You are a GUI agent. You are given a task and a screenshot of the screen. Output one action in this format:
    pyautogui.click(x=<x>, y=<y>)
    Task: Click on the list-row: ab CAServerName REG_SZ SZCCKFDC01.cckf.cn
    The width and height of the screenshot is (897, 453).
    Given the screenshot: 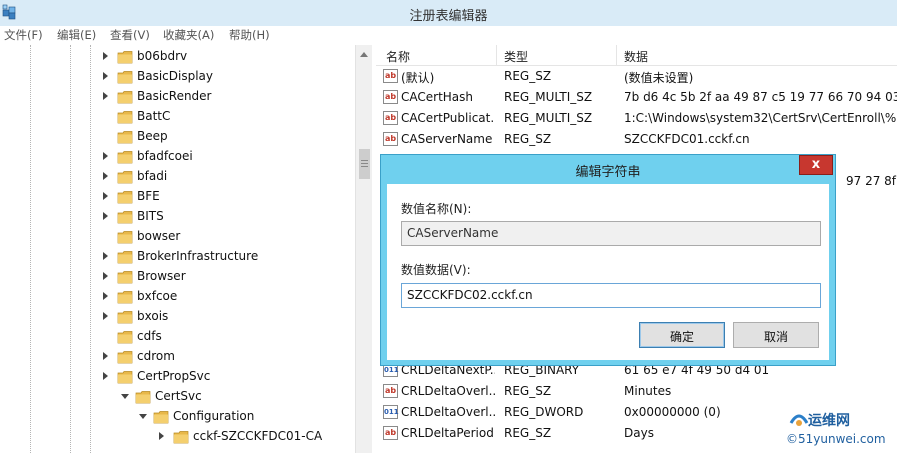 What is the action you would take?
    pyautogui.click(x=636, y=139)
    